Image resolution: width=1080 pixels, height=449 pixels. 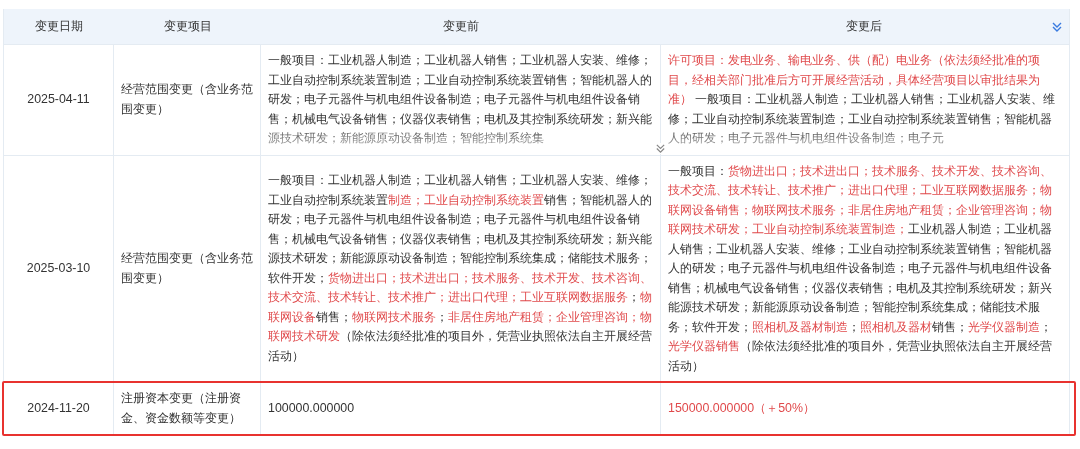 I want to click on column-header: 变更后, so click(x=864, y=26).